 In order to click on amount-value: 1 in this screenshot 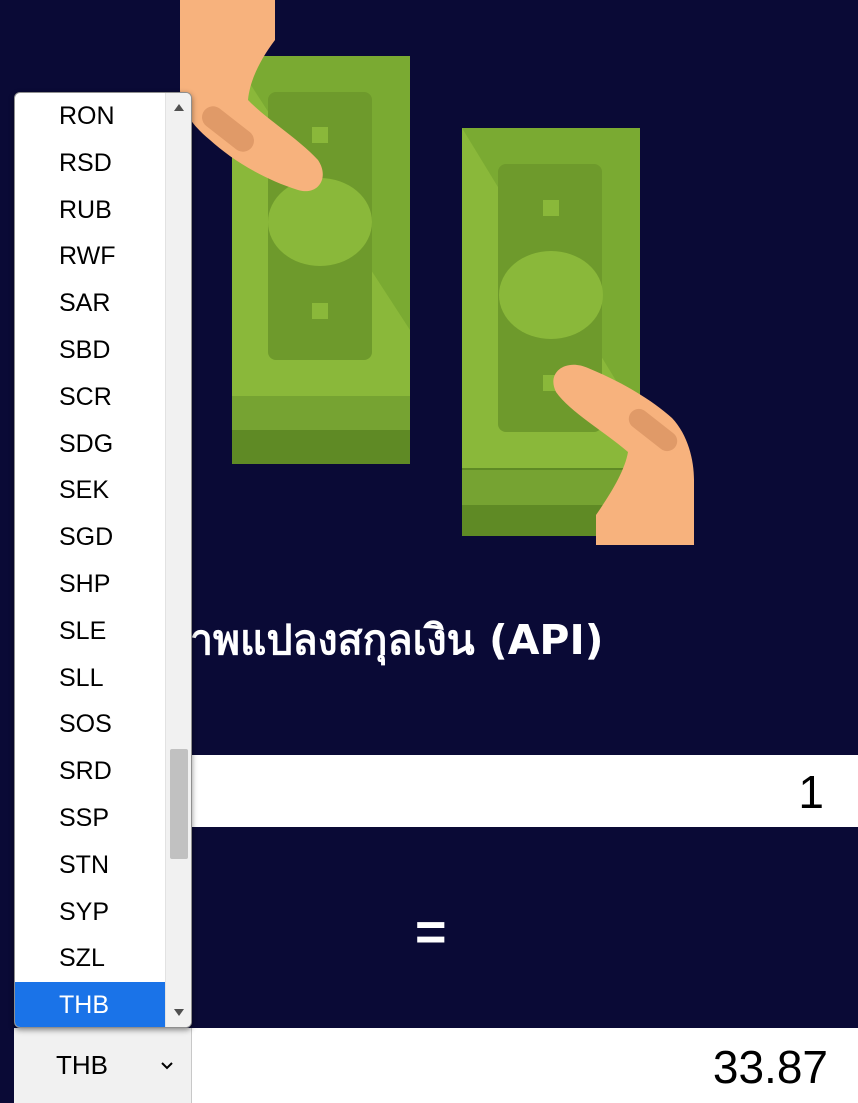, I will do `click(811, 792)`.